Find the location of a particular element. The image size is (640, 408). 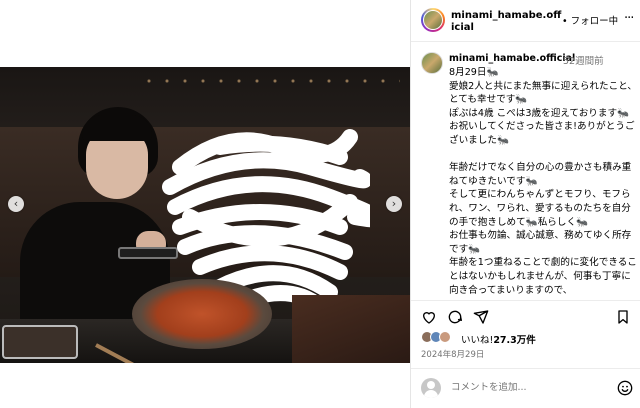

heart-icon is located at coordinates (429, 317).